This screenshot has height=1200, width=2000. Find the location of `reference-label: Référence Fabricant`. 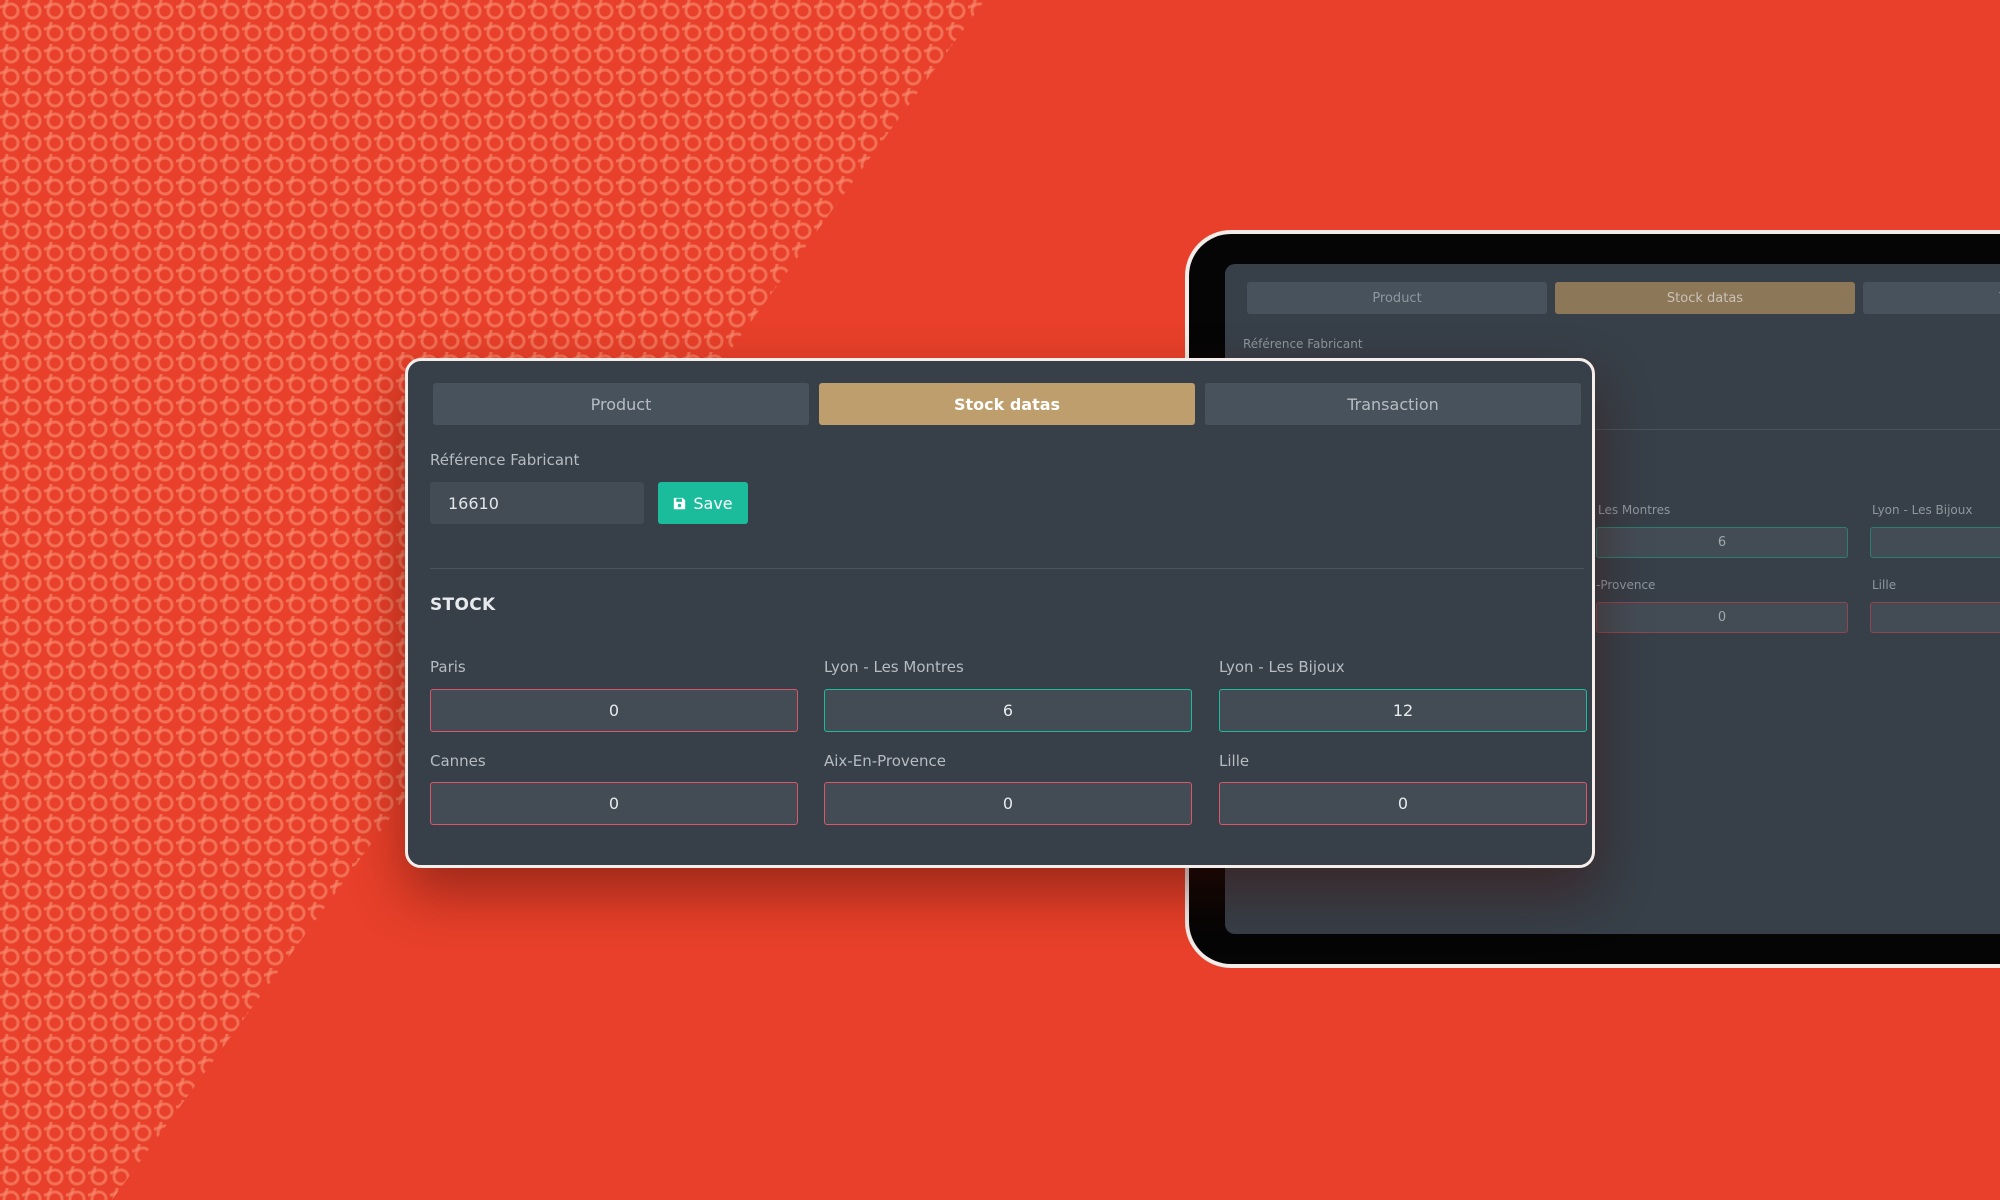

reference-label: Référence Fabricant is located at coordinates (505, 460).